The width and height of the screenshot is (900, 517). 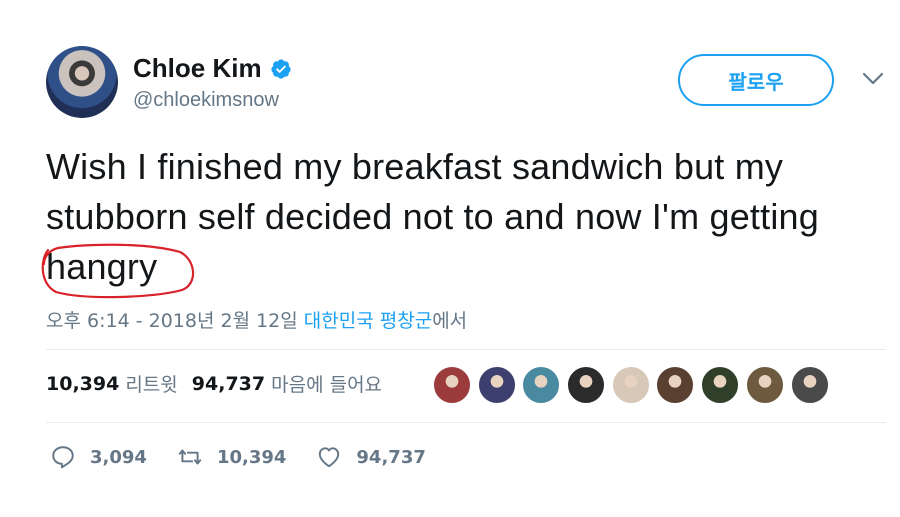 I want to click on like-stat-label: 마음에 들어요, so click(x=326, y=383).